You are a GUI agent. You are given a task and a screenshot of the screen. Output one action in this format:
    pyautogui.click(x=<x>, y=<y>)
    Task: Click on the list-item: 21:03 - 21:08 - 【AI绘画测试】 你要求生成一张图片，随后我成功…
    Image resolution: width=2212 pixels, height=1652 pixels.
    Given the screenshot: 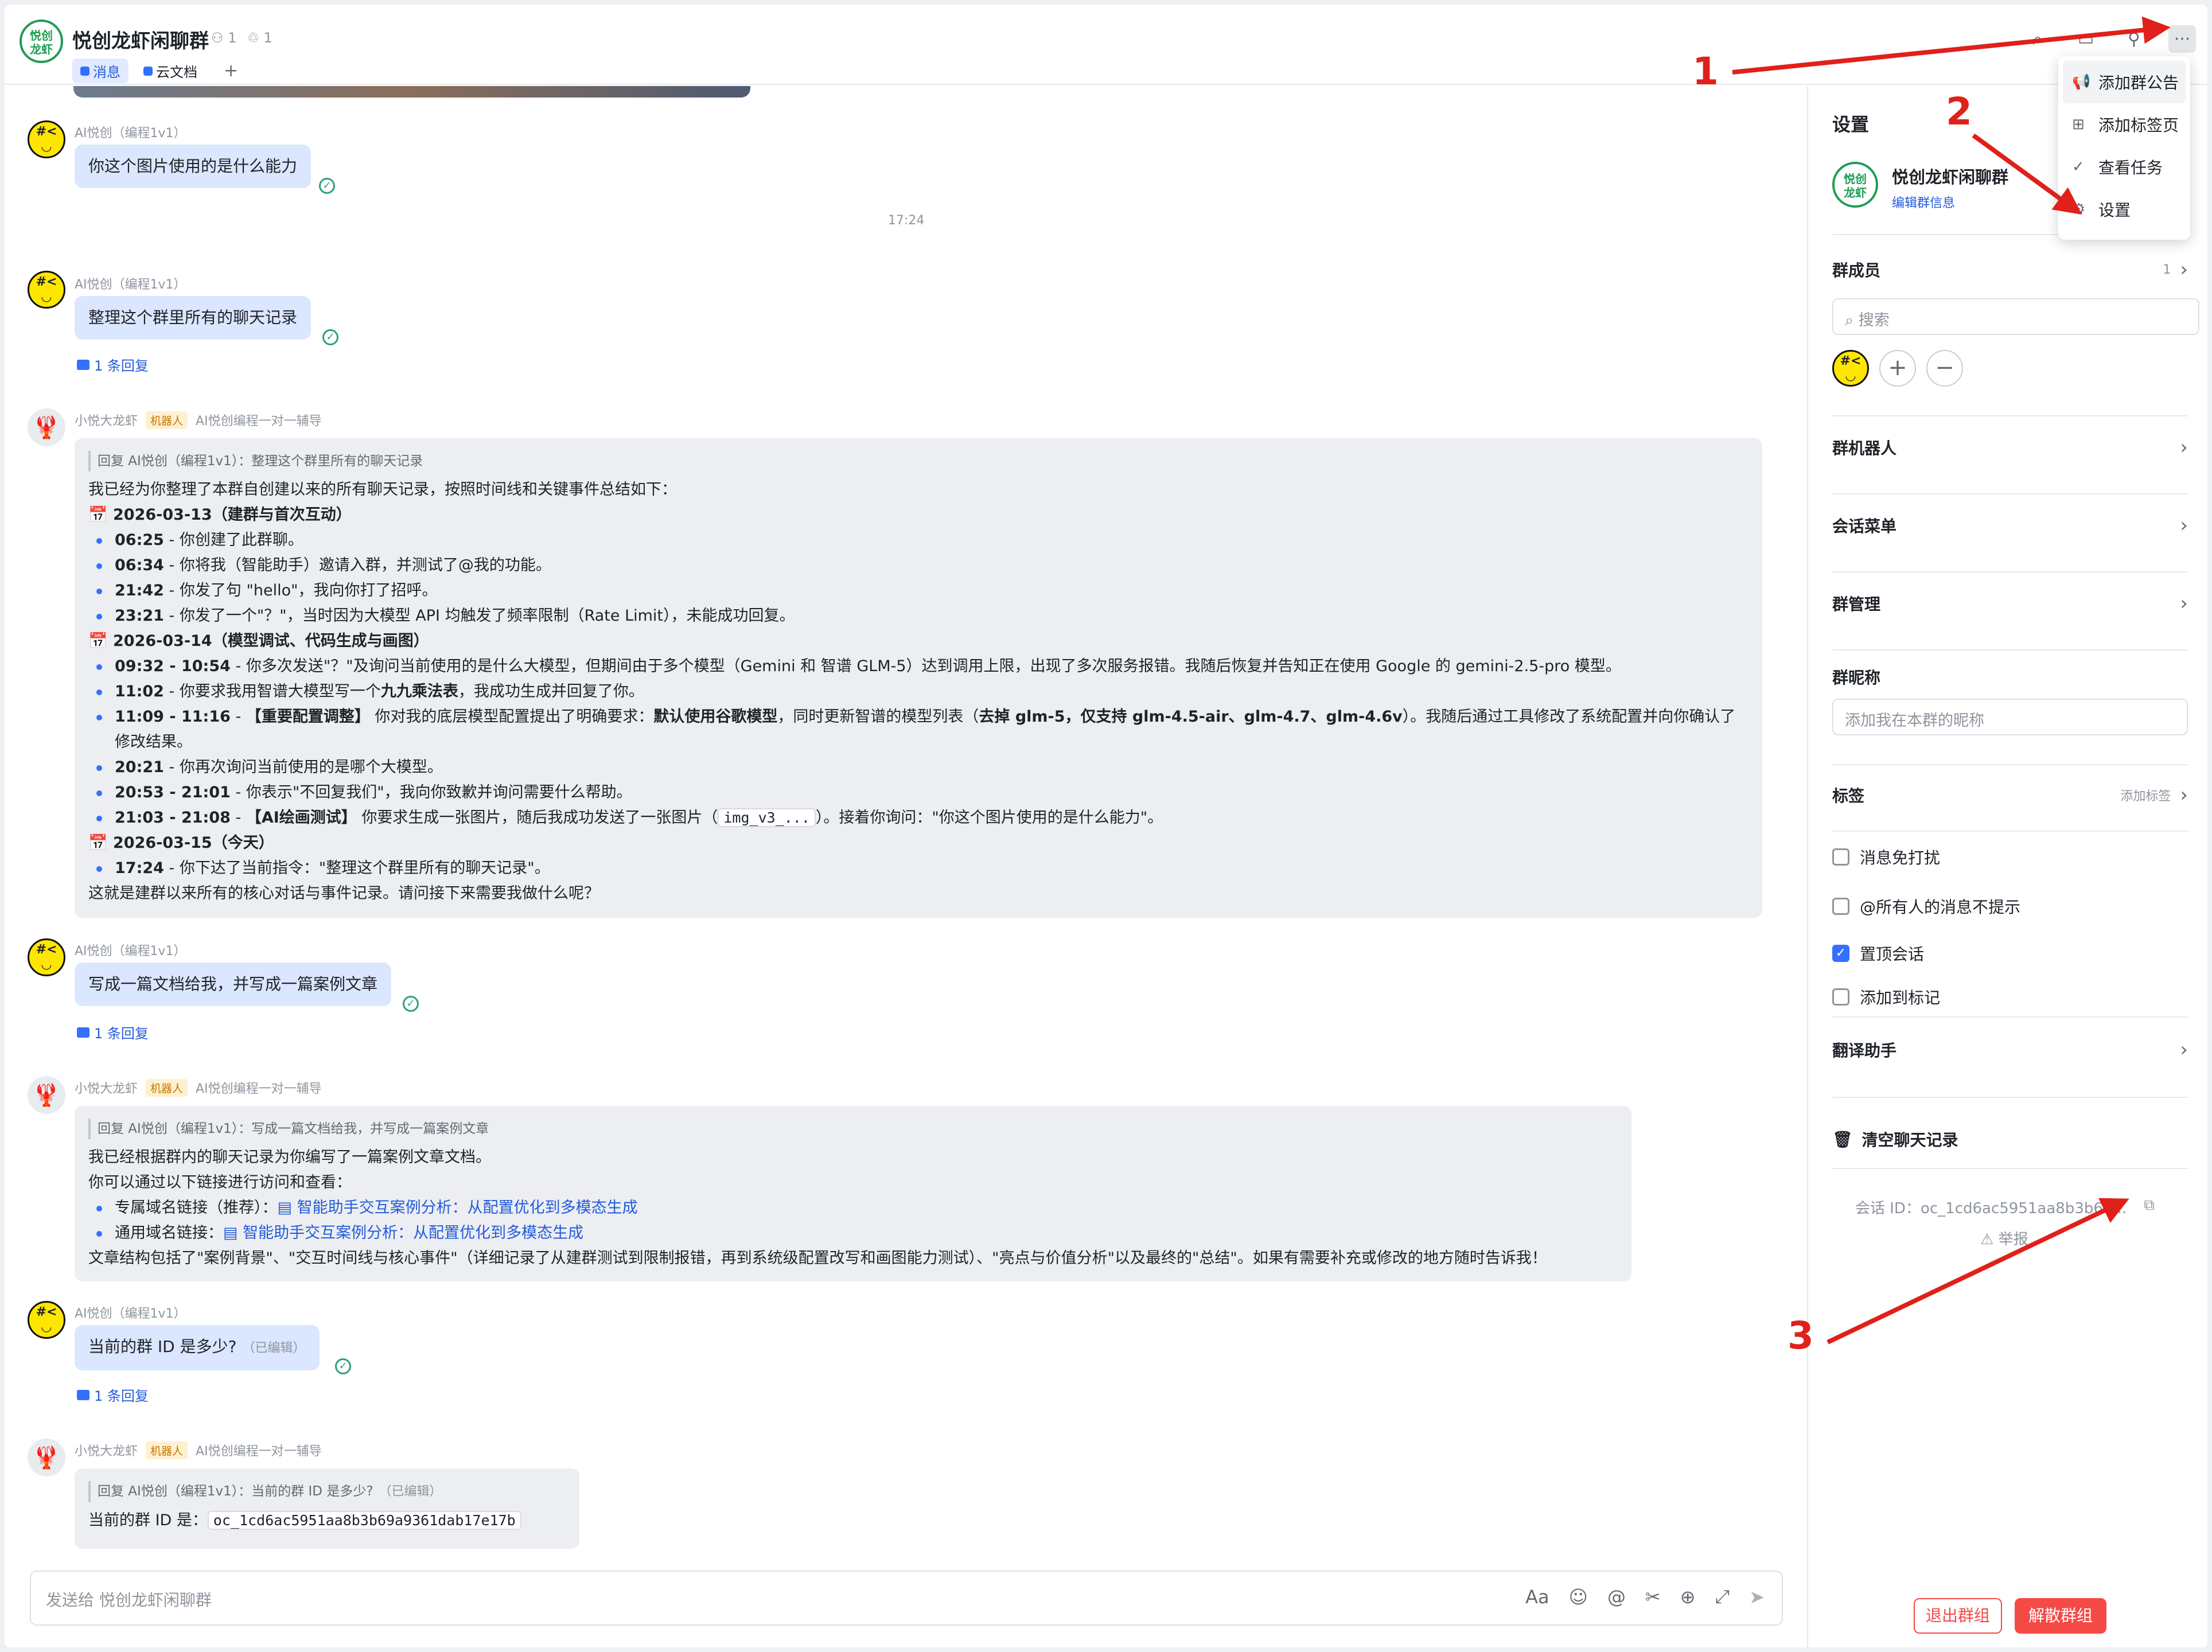 What is the action you would take?
    pyautogui.click(x=918, y=818)
    